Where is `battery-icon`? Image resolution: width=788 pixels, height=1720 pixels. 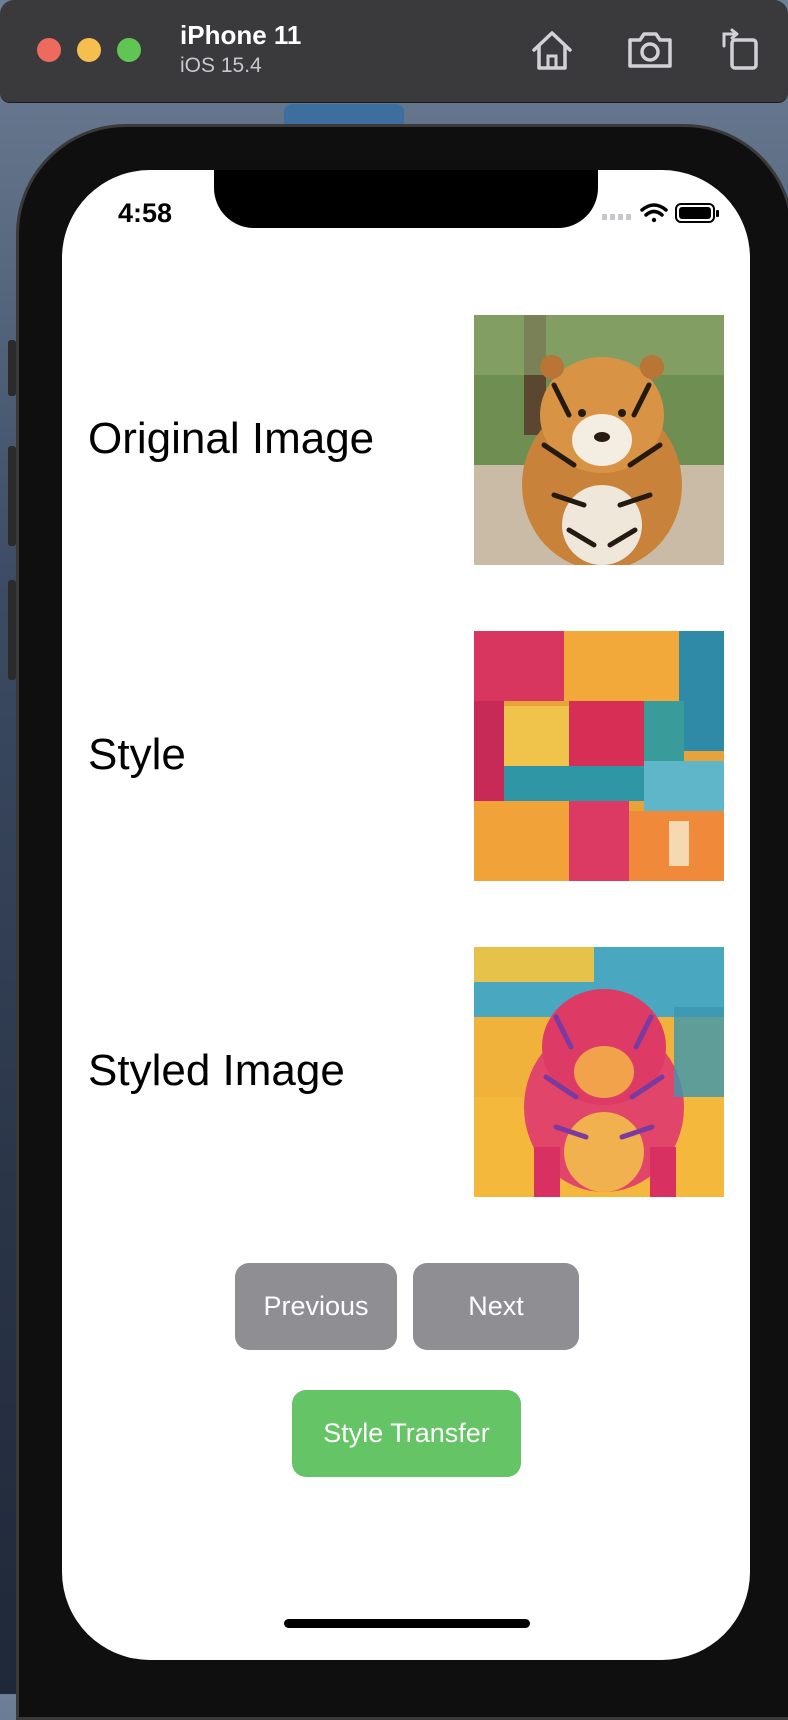
battery-icon is located at coordinates (697, 213).